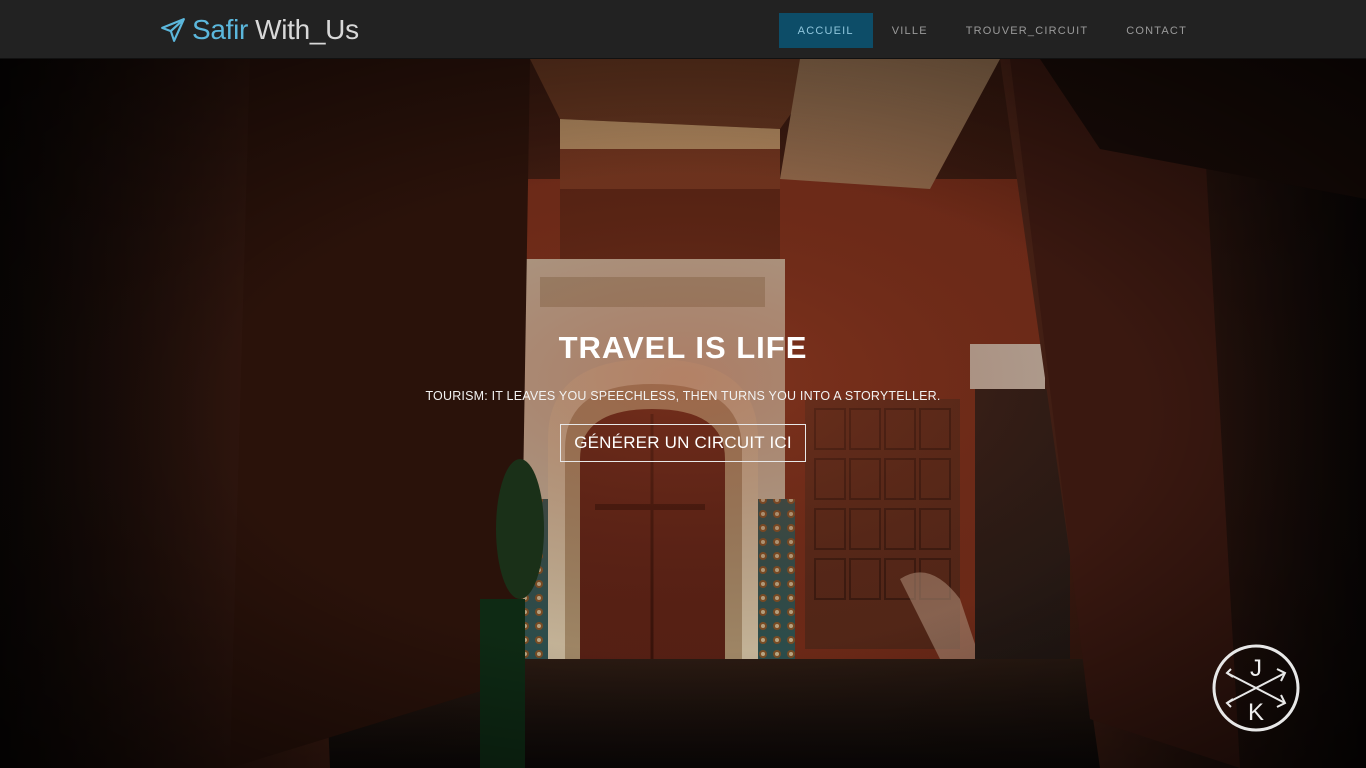 The height and width of the screenshot is (768, 1366). What do you see at coordinates (1256, 688) in the screenshot?
I see `jk-badge-logo: J K` at bounding box center [1256, 688].